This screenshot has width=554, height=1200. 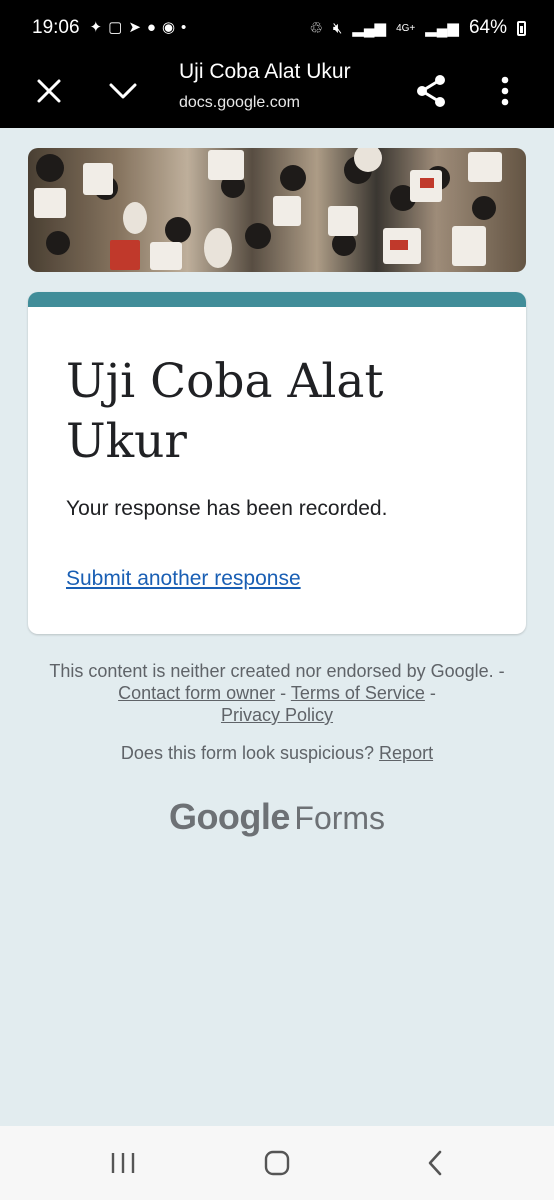 What do you see at coordinates (229, 816) in the screenshot?
I see `google-wordmark: Google` at bounding box center [229, 816].